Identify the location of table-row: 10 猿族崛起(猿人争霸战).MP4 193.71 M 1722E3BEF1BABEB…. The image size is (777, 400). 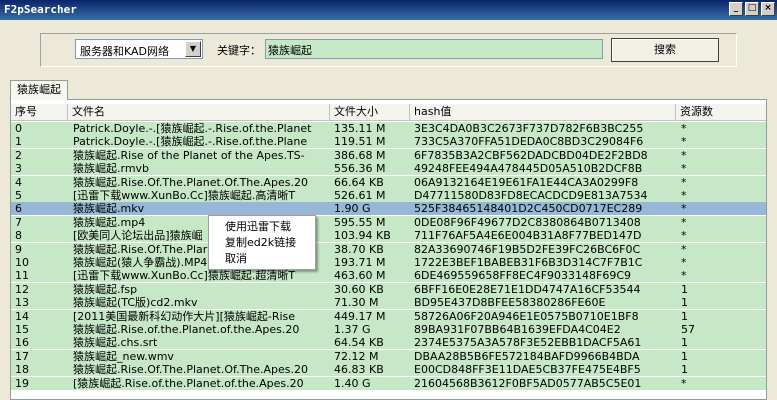
(388, 262).